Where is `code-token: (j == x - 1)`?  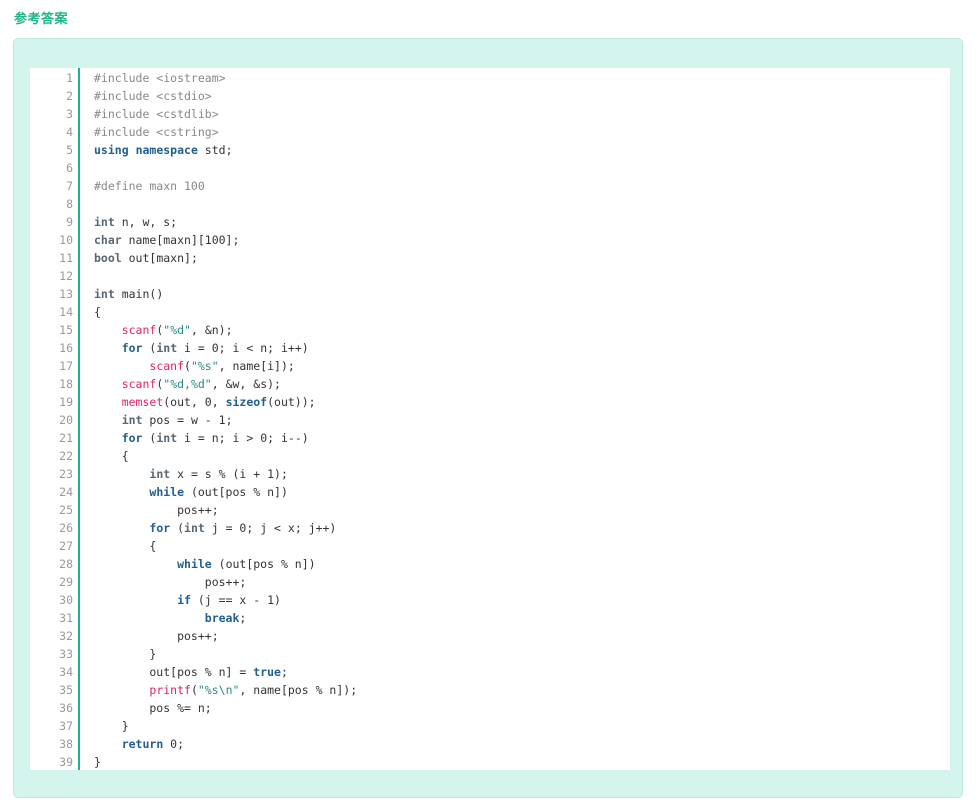 code-token: (j == x - 1) is located at coordinates (235, 600).